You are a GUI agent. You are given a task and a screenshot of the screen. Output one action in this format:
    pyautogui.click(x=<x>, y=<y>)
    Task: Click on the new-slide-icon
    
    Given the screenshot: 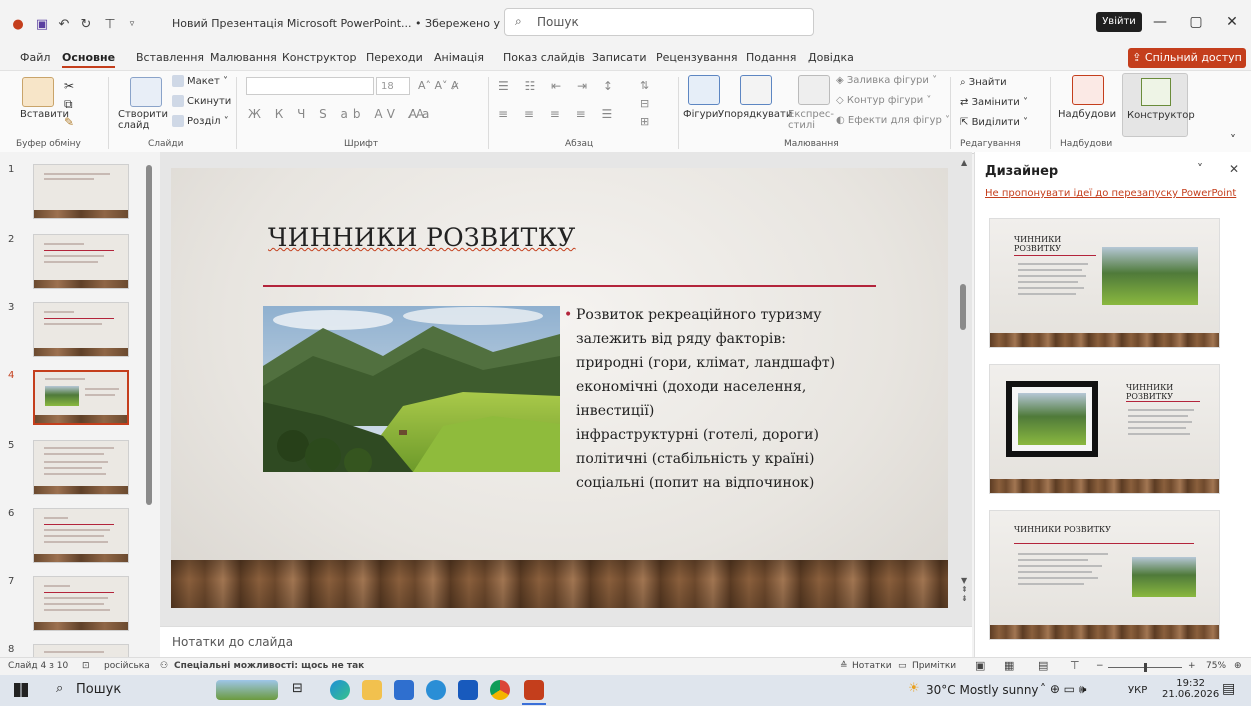 What is the action you would take?
    pyautogui.click(x=146, y=92)
    